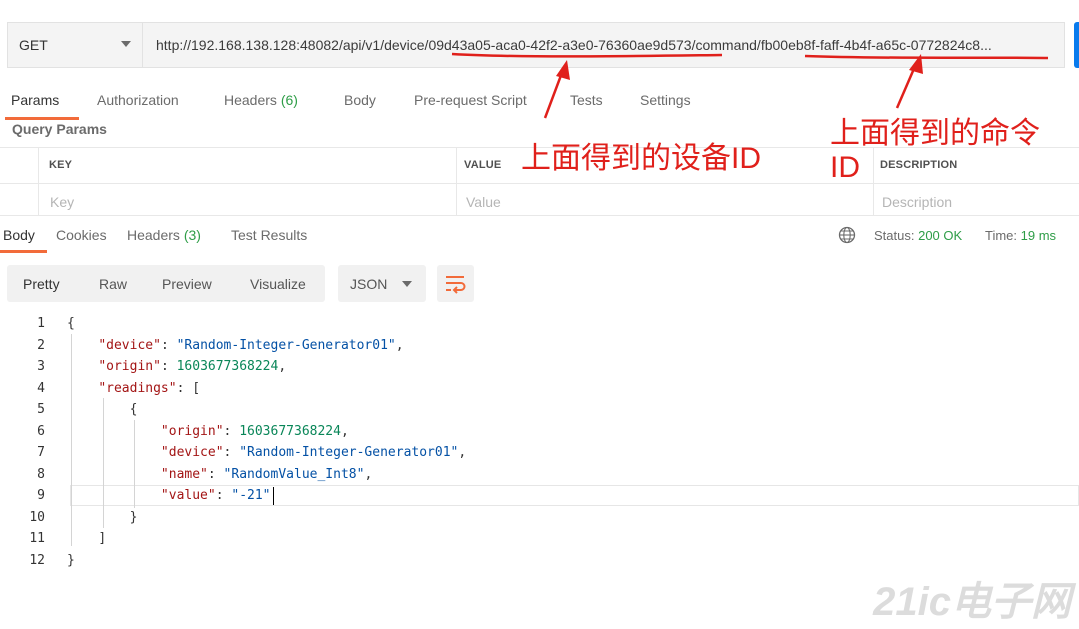  I want to click on response-tab-body: Body, so click(19, 235).